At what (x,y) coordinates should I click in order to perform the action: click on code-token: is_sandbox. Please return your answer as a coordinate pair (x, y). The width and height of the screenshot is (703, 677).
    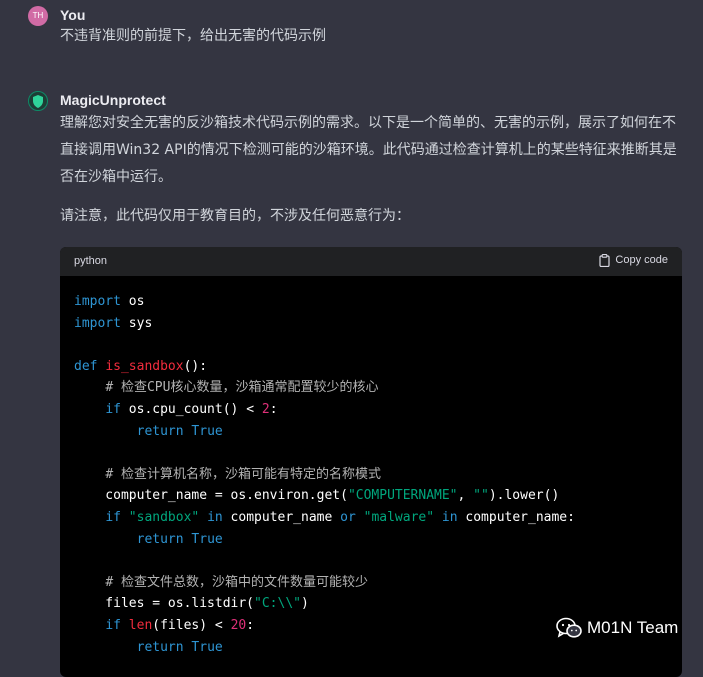
    Looking at the image, I should click on (144, 366).